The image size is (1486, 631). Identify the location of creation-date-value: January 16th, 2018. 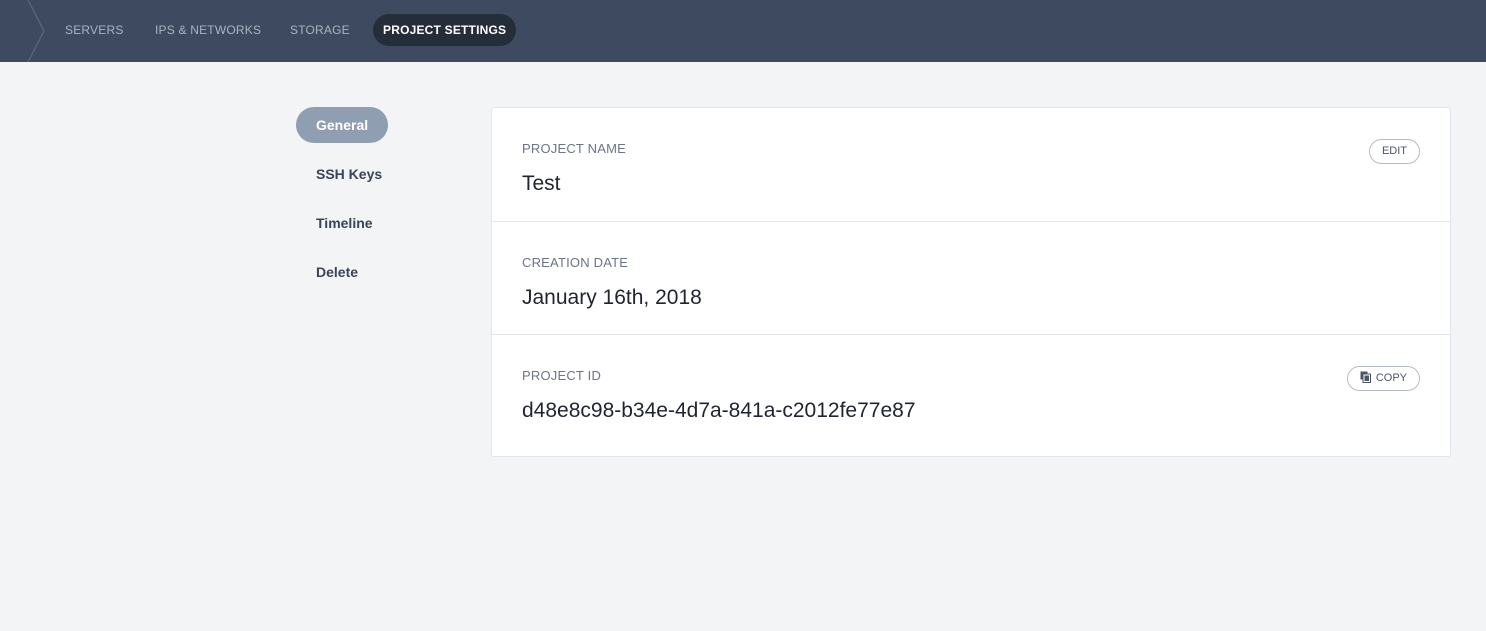
(612, 297).